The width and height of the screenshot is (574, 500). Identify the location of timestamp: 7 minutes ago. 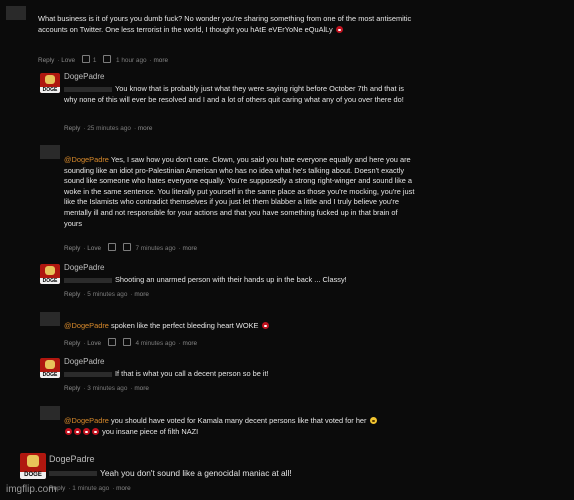
(155, 248).